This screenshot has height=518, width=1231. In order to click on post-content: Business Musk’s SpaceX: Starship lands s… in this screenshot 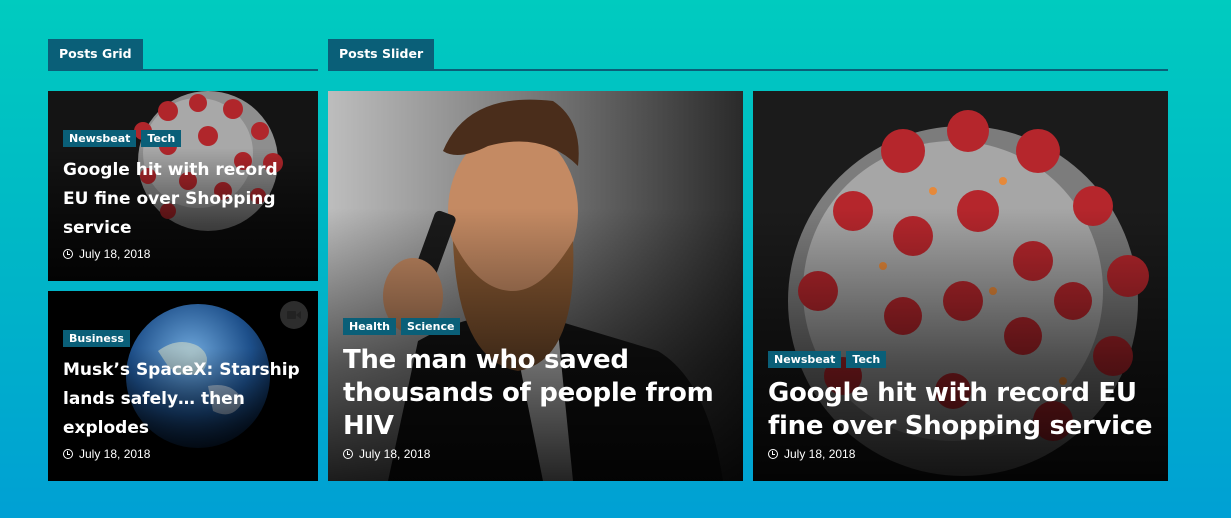, I will do `click(183, 395)`.